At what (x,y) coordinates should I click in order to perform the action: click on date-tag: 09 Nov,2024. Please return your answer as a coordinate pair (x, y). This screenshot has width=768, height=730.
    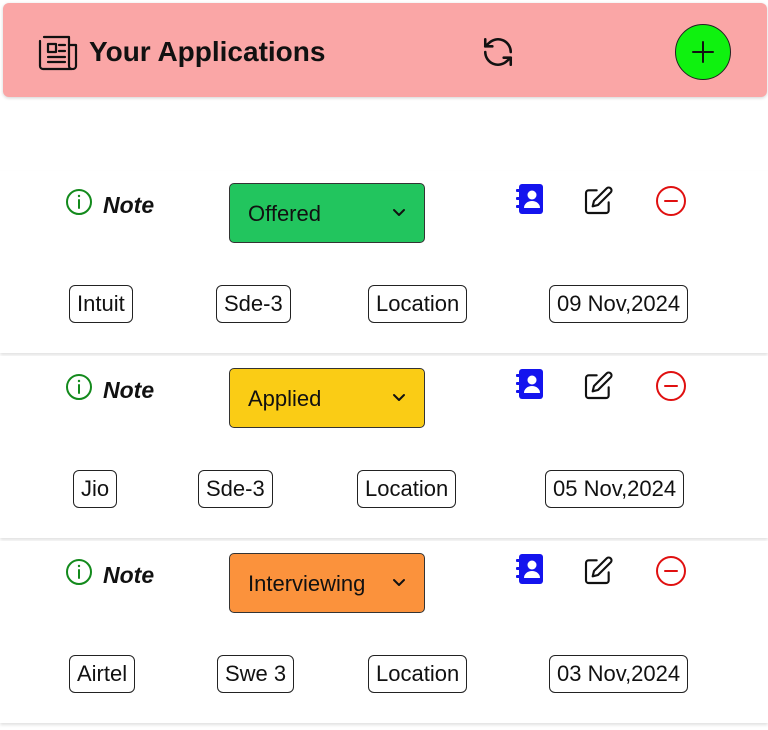
    Looking at the image, I should click on (619, 304).